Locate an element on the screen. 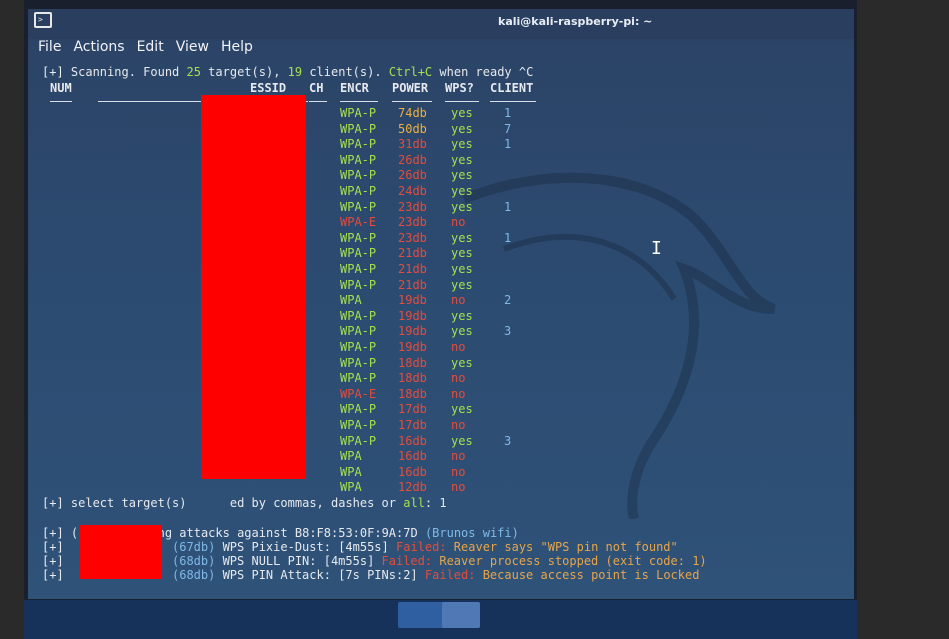 Image resolution: width=949 pixels, height=639 pixels. menu-actions: Actions is located at coordinates (98, 50).